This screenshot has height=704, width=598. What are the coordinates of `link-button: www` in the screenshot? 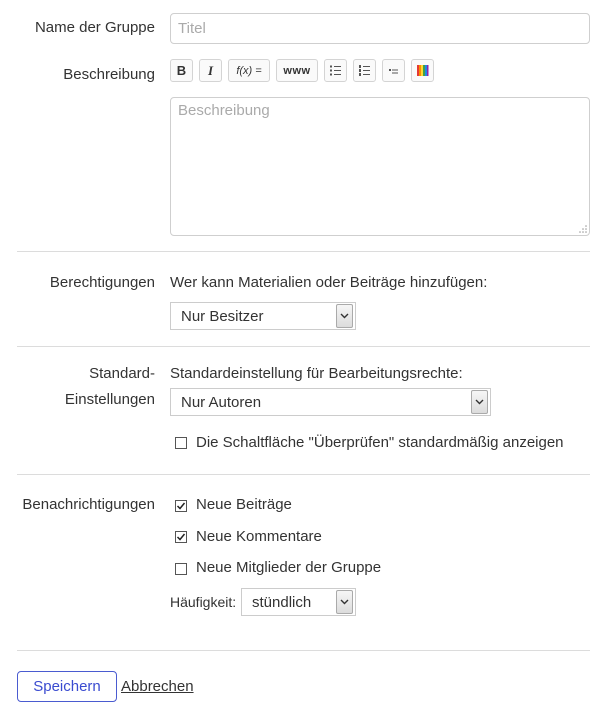 It's located at (297, 70).